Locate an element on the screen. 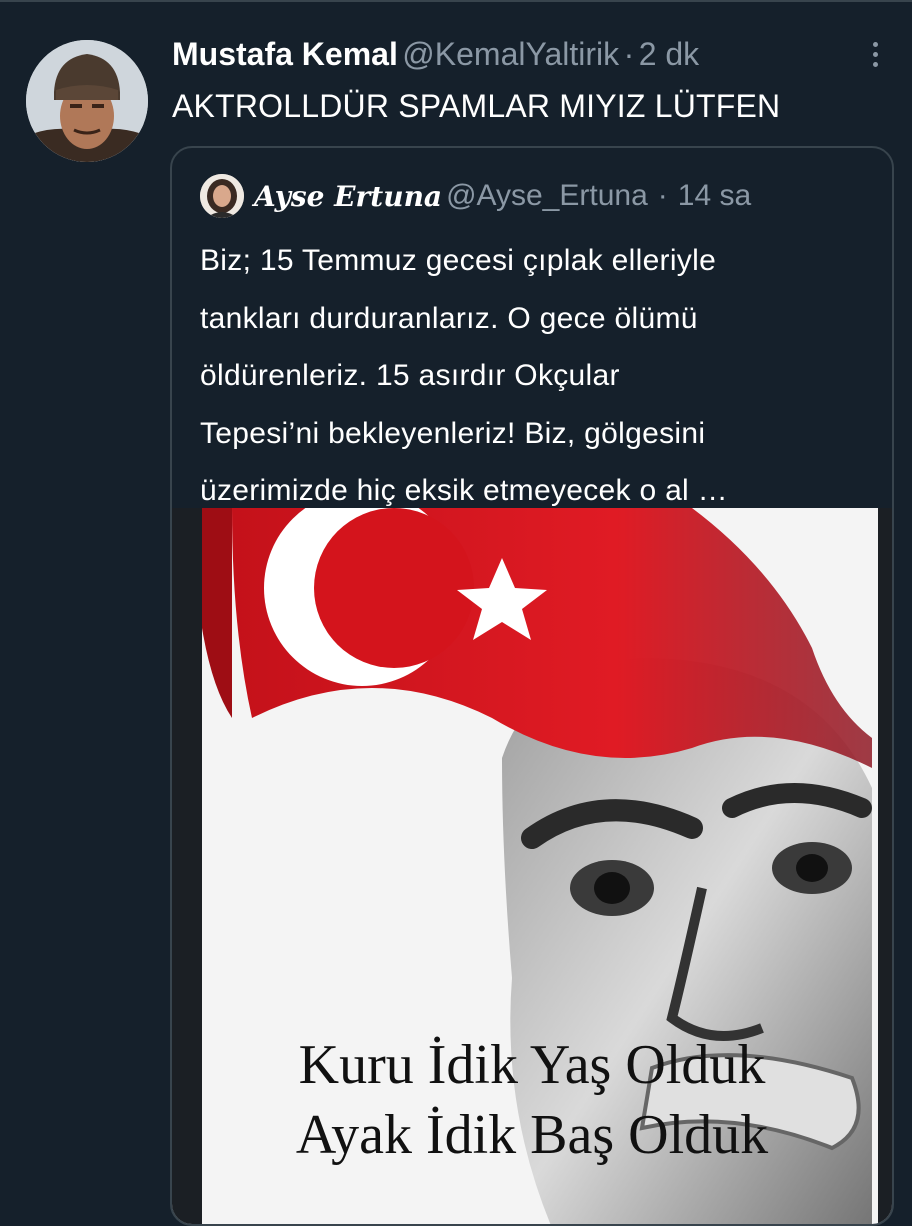 This screenshot has height=1226, width=912. tweet-text: AKTROLLDÜR SPAMLAR MIYIZ LÜTFEN is located at coordinates (476, 106).